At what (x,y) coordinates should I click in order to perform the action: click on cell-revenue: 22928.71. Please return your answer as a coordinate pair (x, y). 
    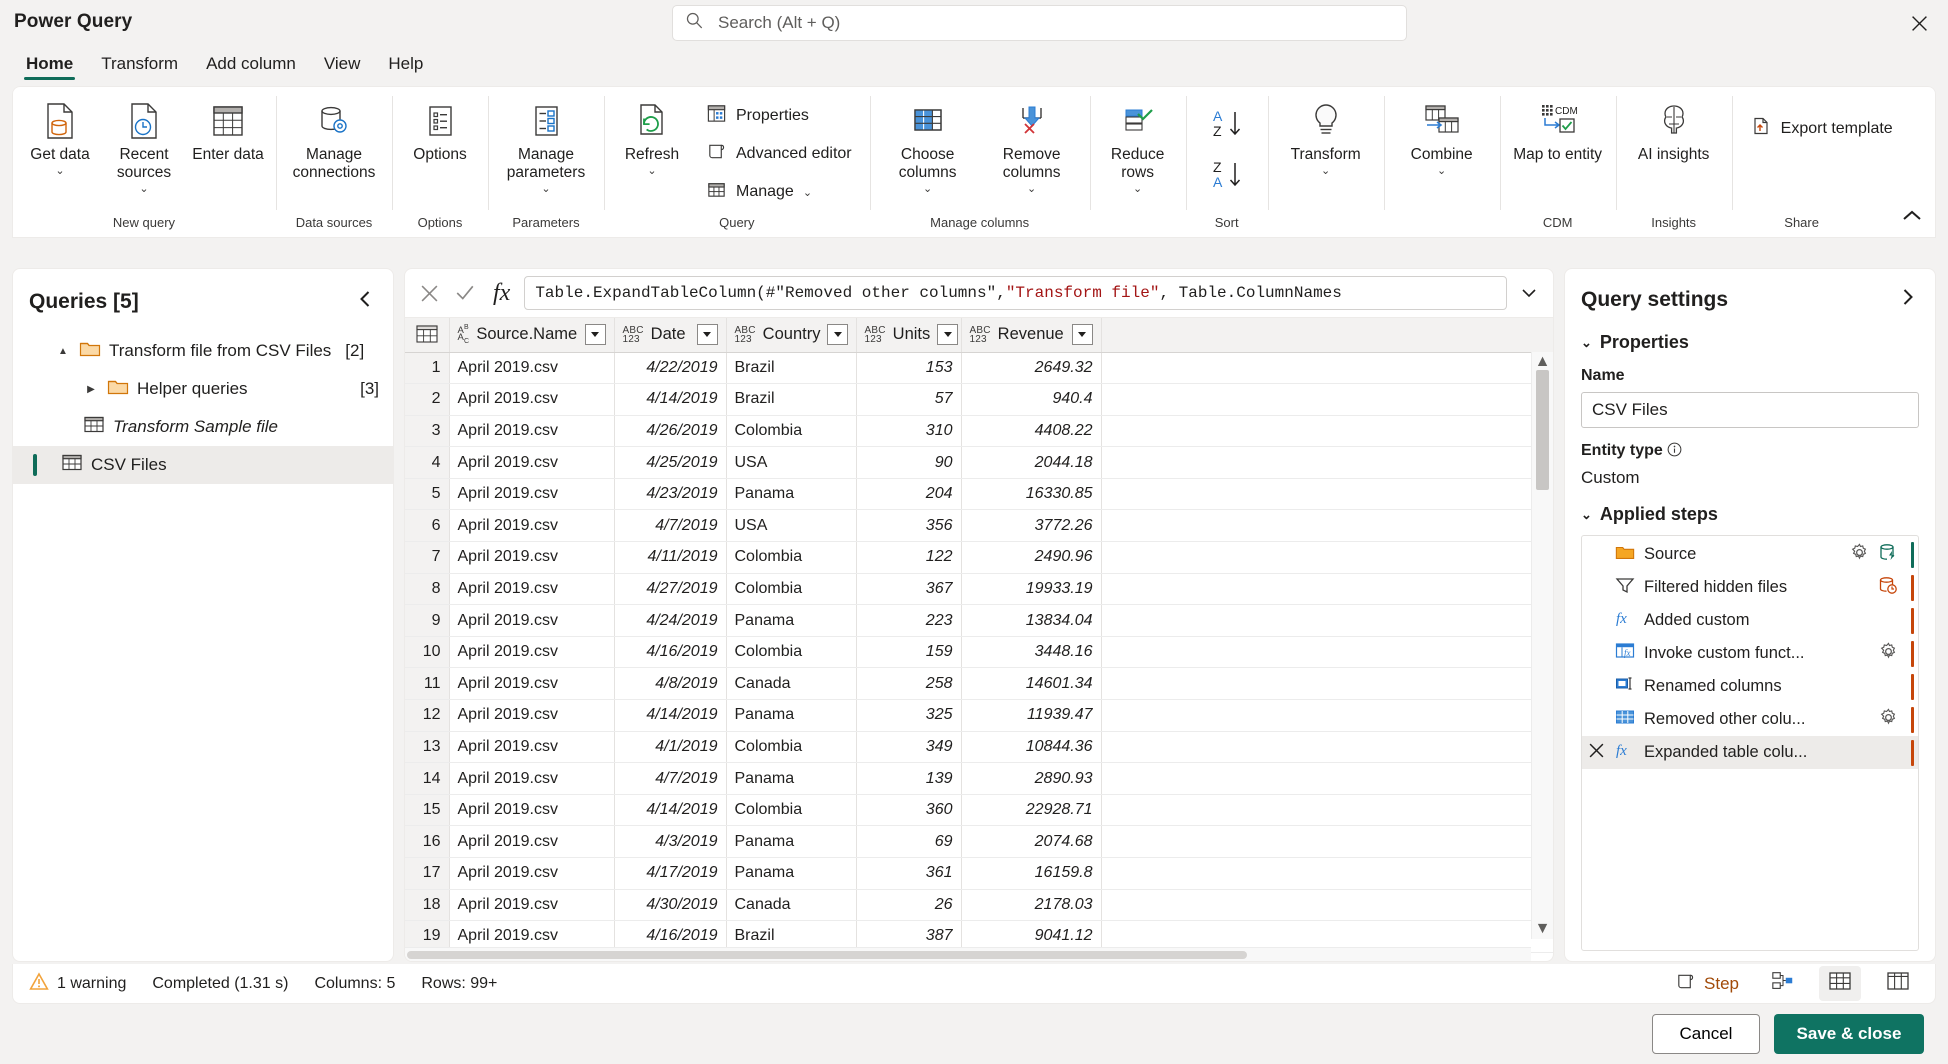
    Looking at the image, I should click on (1031, 810).